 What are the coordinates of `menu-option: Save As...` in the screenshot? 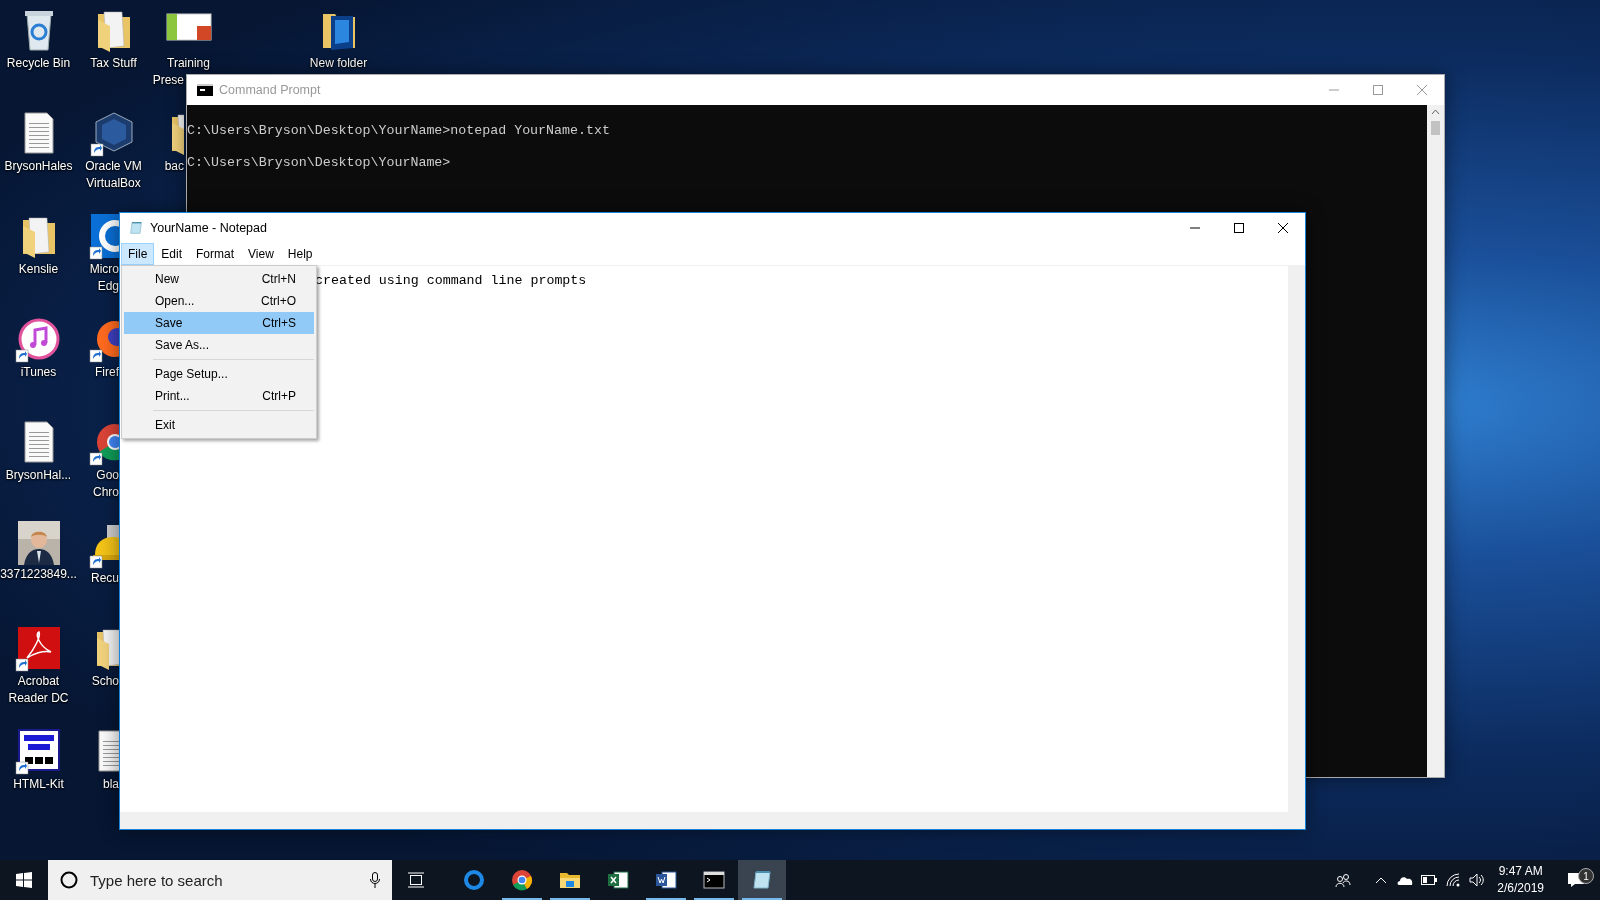 It's located at (219, 345).